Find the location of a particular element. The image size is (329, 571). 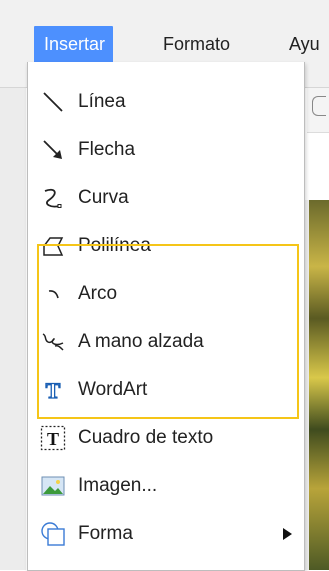

wordart-icon: T is located at coordinates (53, 390).